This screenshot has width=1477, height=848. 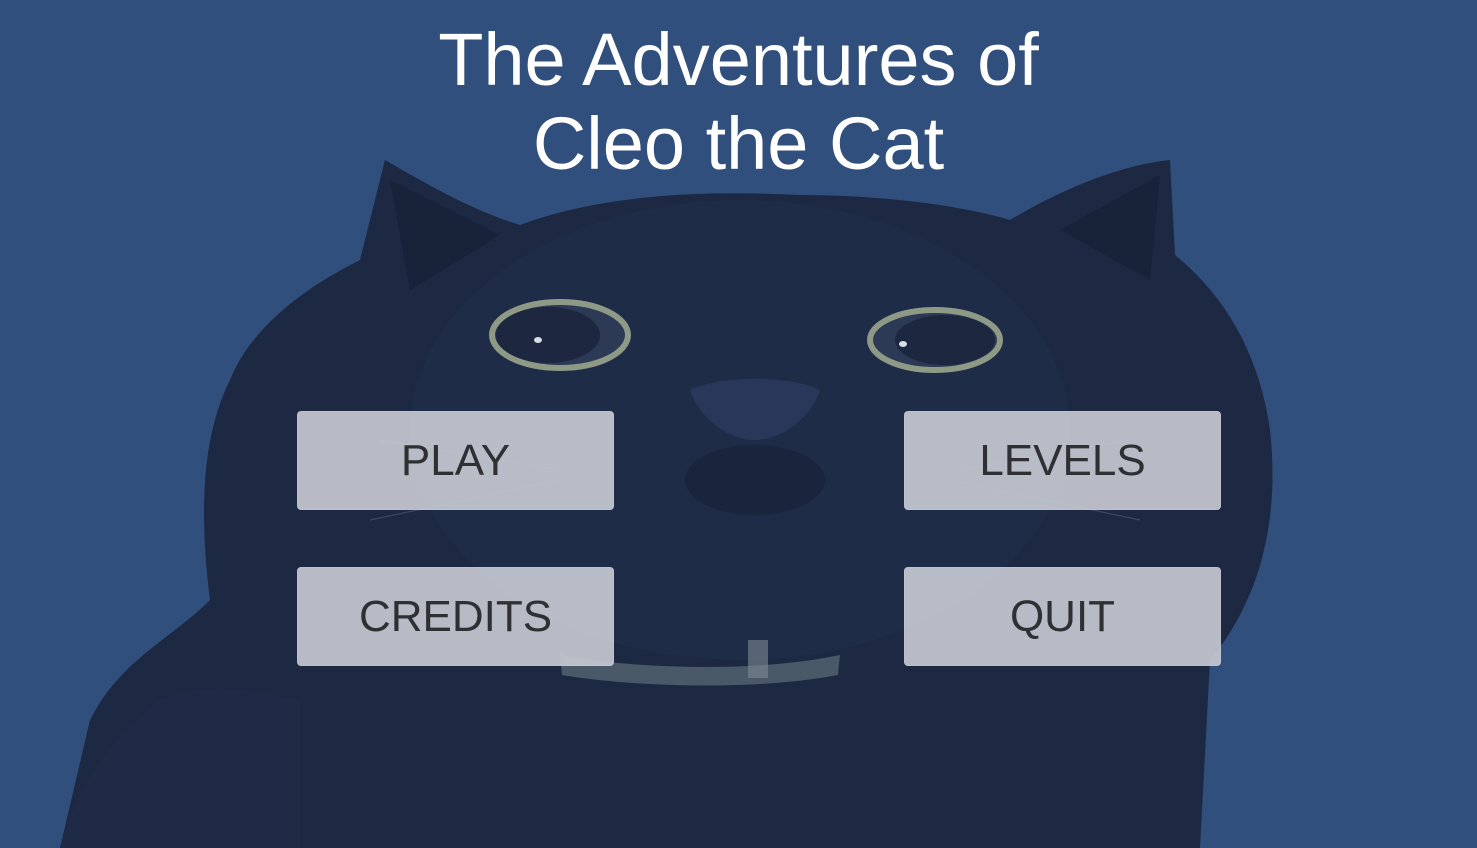 What do you see at coordinates (755, 480) in the screenshot?
I see `cat-mouth` at bounding box center [755, 480].